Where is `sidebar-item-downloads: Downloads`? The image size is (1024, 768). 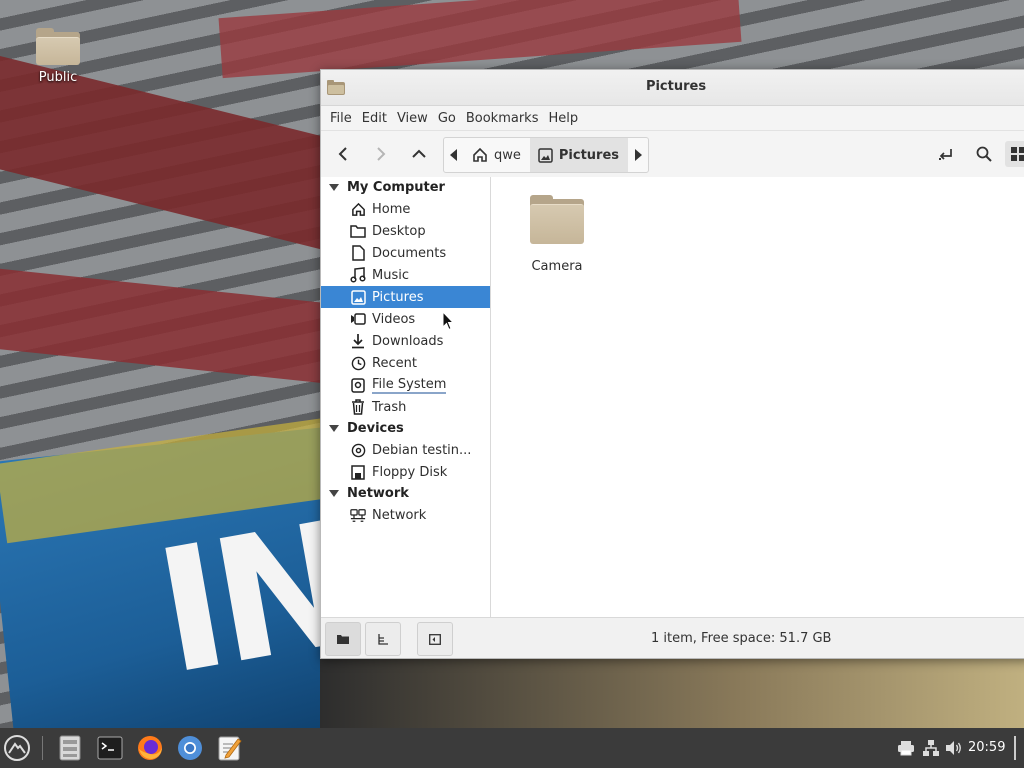 sidebar-item-downloads: Downloads is located at coordinates (405, 341).